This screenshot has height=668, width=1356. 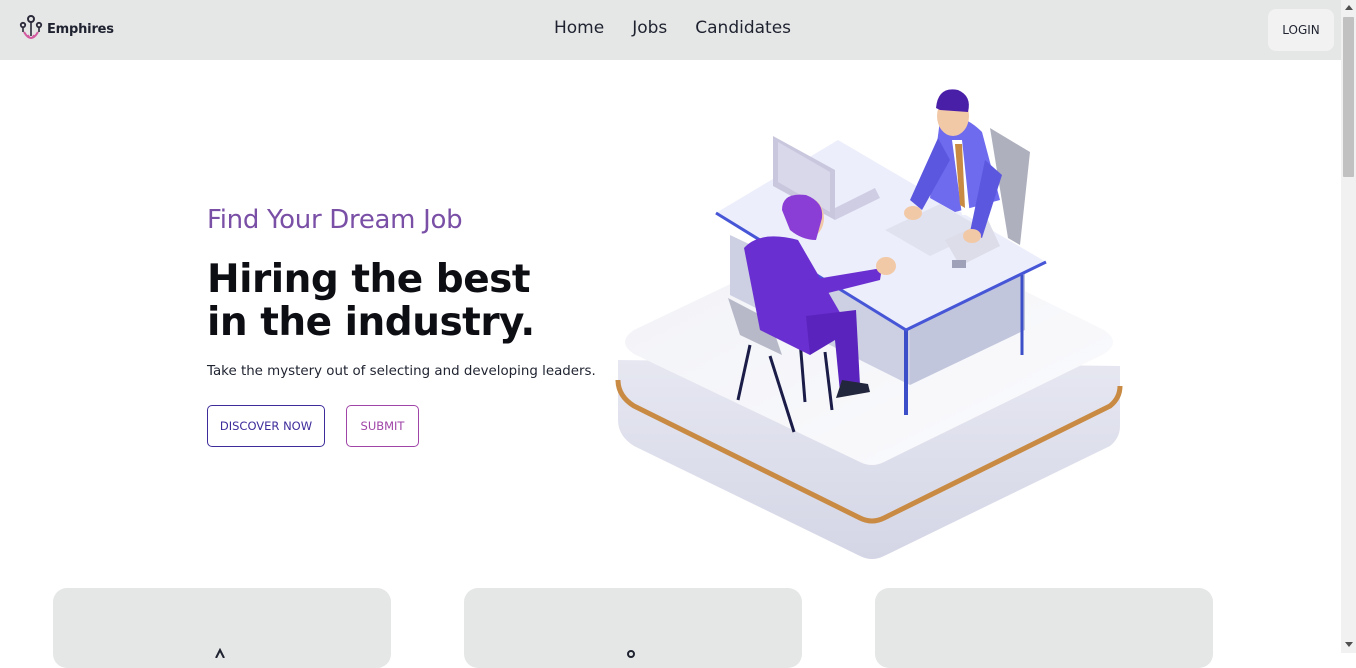 What do you see at coordinates (31, 27) in the screenshot?
I see `brand-logo-icon` at bounding box center [31, 27].